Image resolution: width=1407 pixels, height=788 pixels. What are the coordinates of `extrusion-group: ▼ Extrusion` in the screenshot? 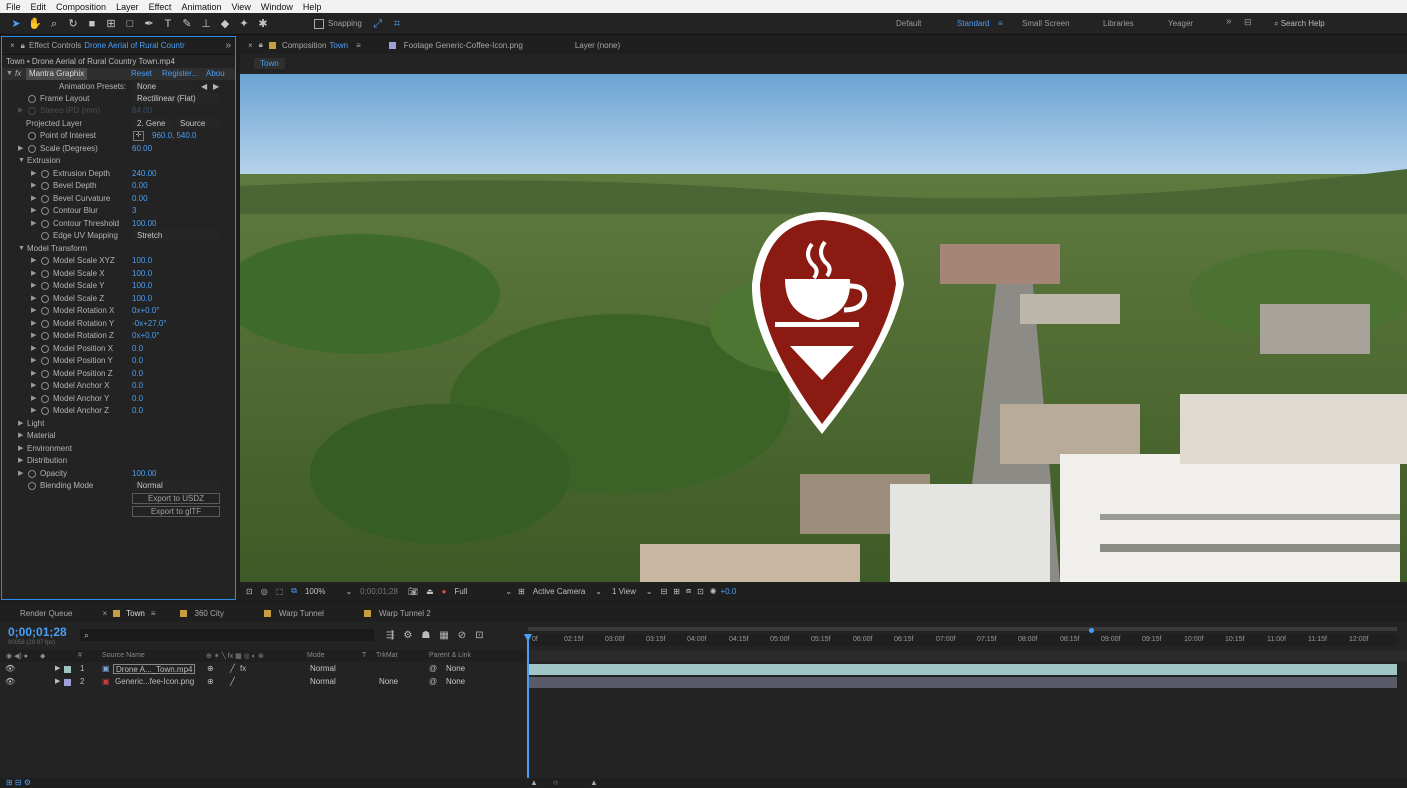 It's located at (118, 161).